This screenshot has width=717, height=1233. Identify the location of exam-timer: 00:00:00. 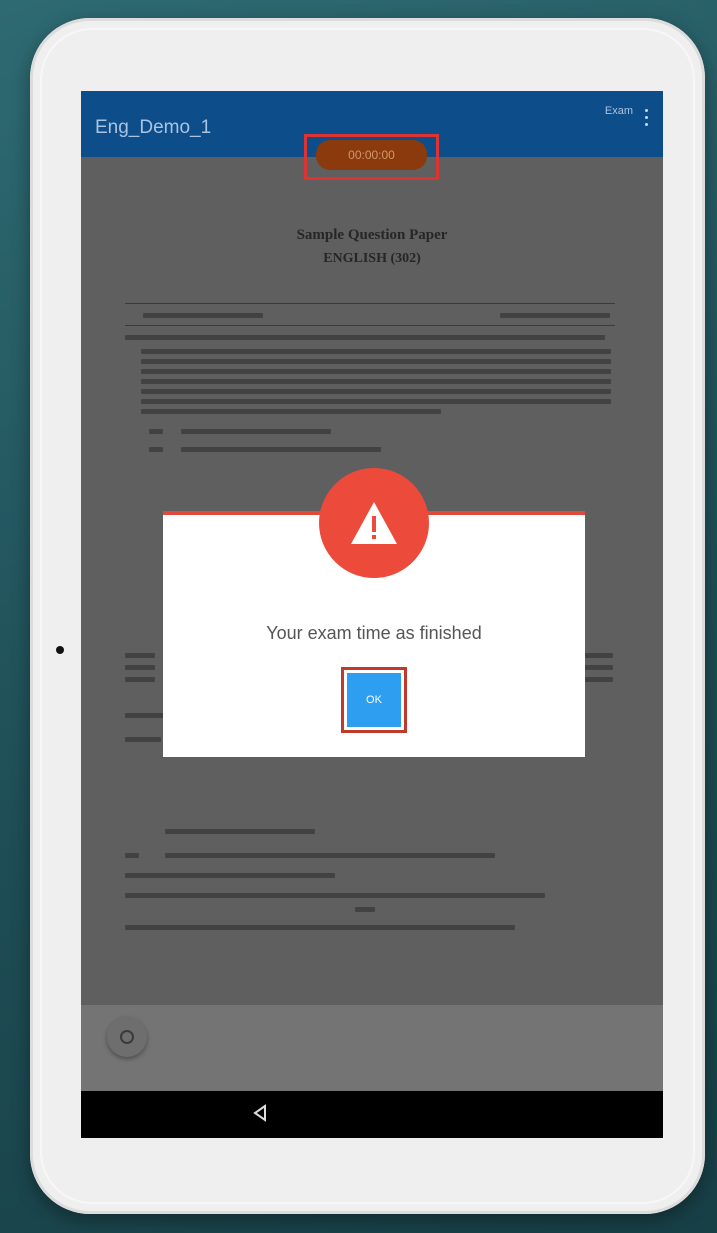
(371, 155).